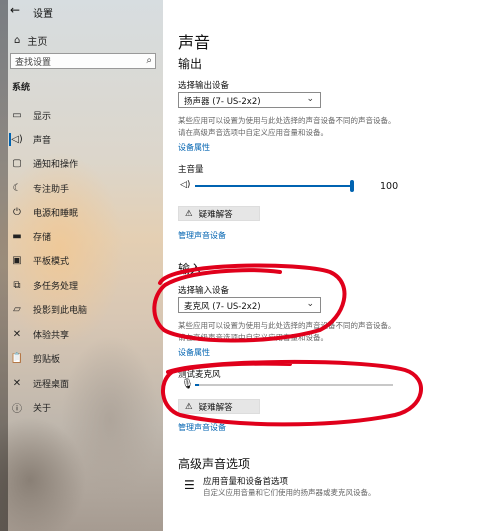 The image size is (500, 531). Describe the element at coordinates (43, 14) in the screenshot. I see `app-title: 设置` at that location.